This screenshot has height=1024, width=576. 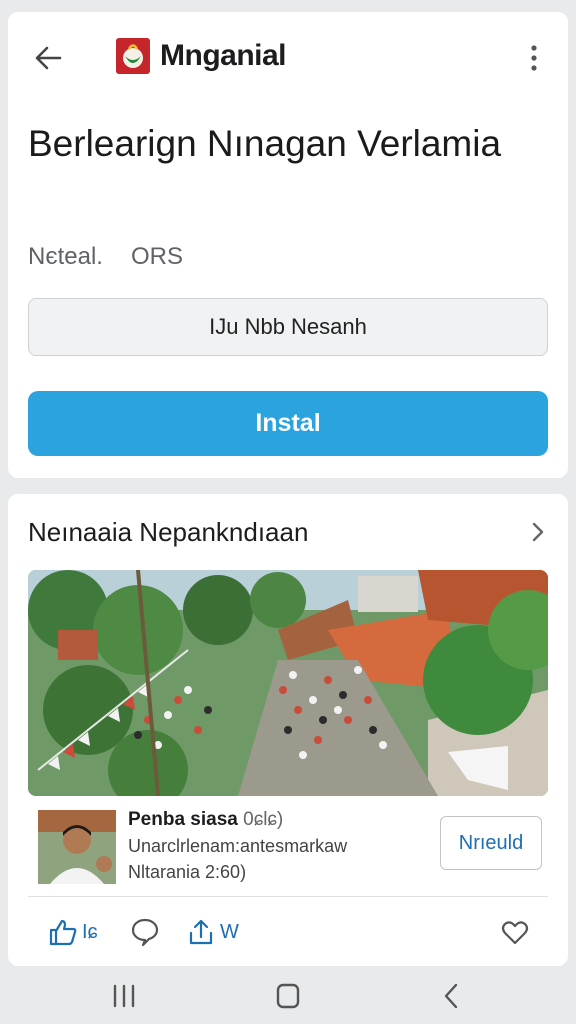 I want to click on install-button: Instal, so click(x=288, y=423).